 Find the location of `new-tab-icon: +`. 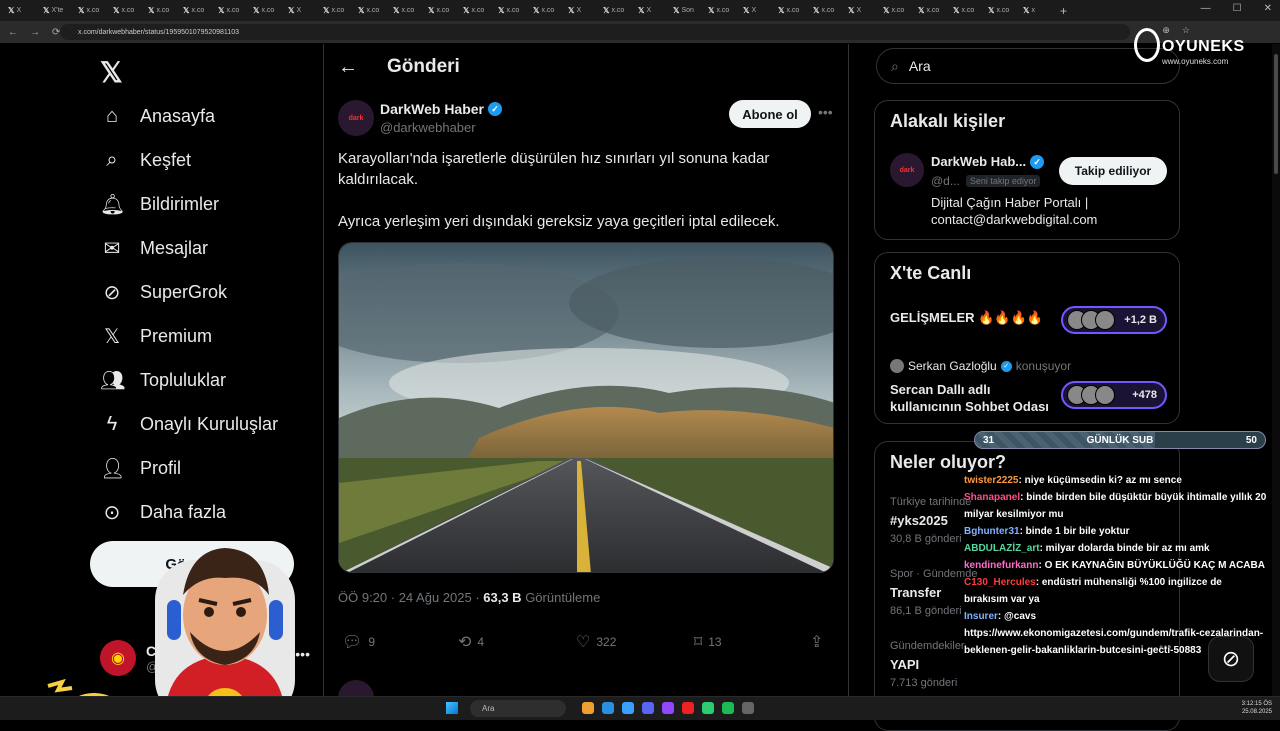

new-tab-icon: + is located at coordinates (1063, 11).